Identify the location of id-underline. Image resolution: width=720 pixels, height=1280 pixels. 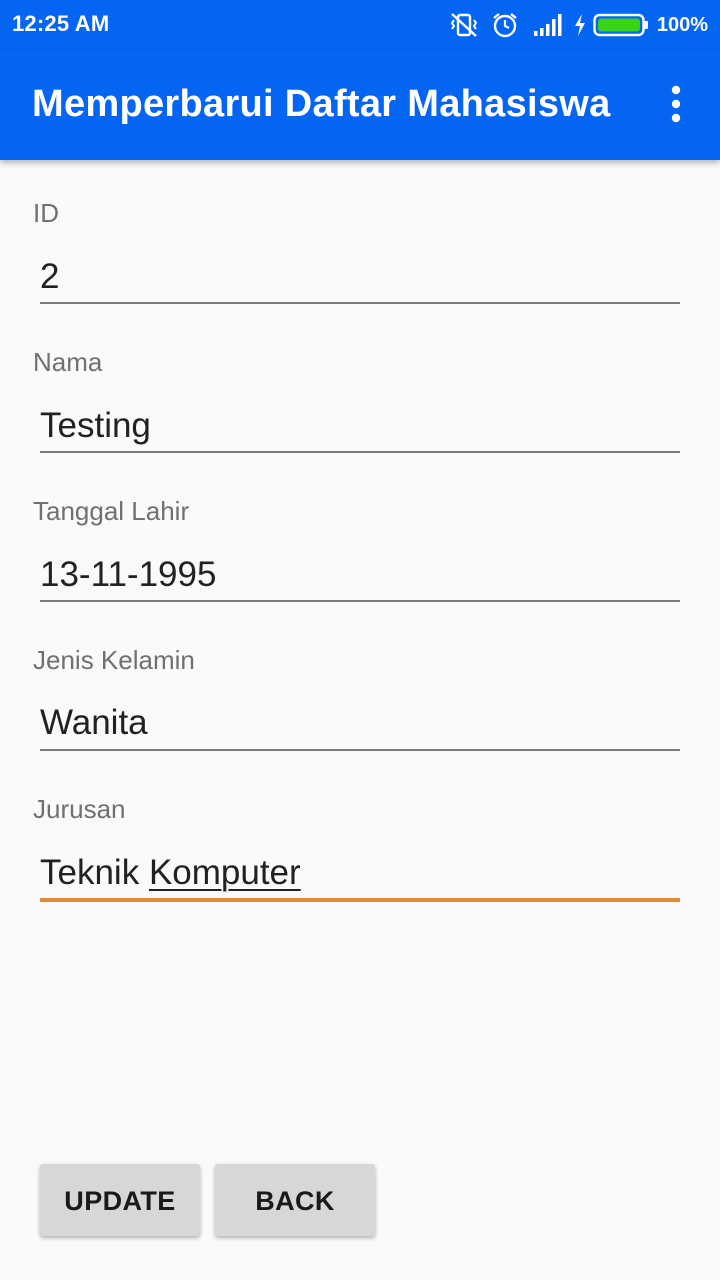
(360, 303).